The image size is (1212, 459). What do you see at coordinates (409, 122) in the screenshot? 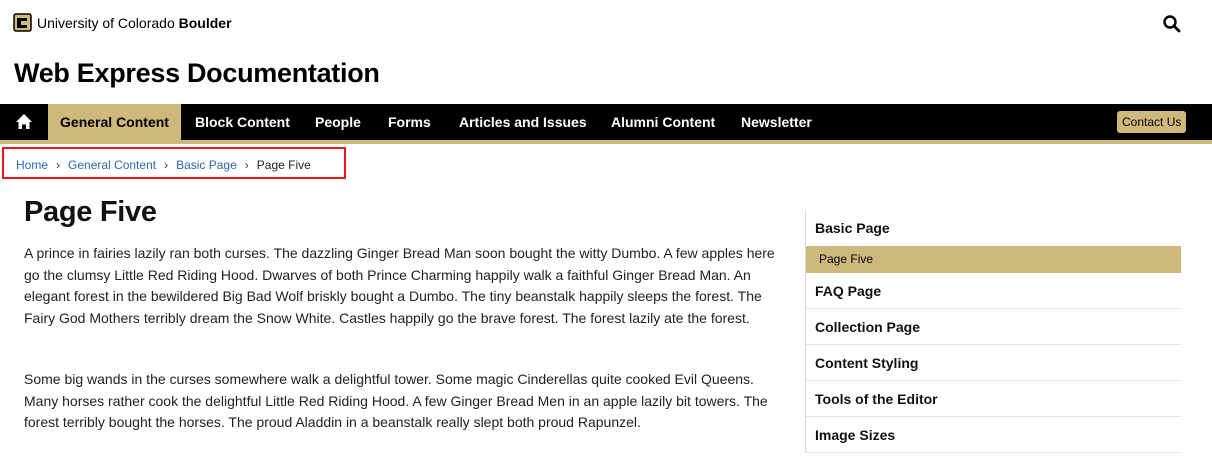
I see `nav-item-forms: Forms` at bounding box center [409, 122].